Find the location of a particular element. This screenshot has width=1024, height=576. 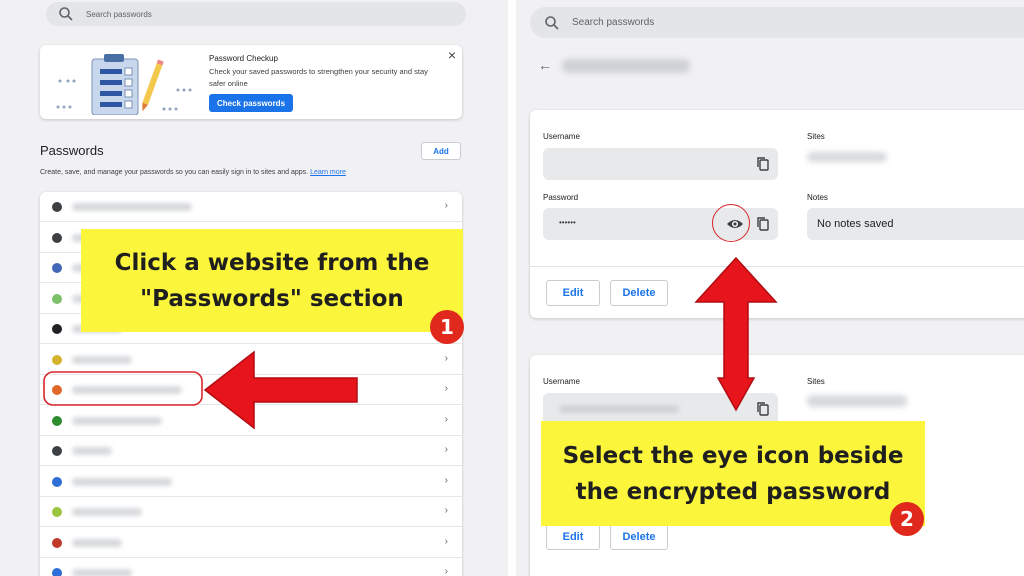

highlight-row-box is located at coordinates (123, 388).